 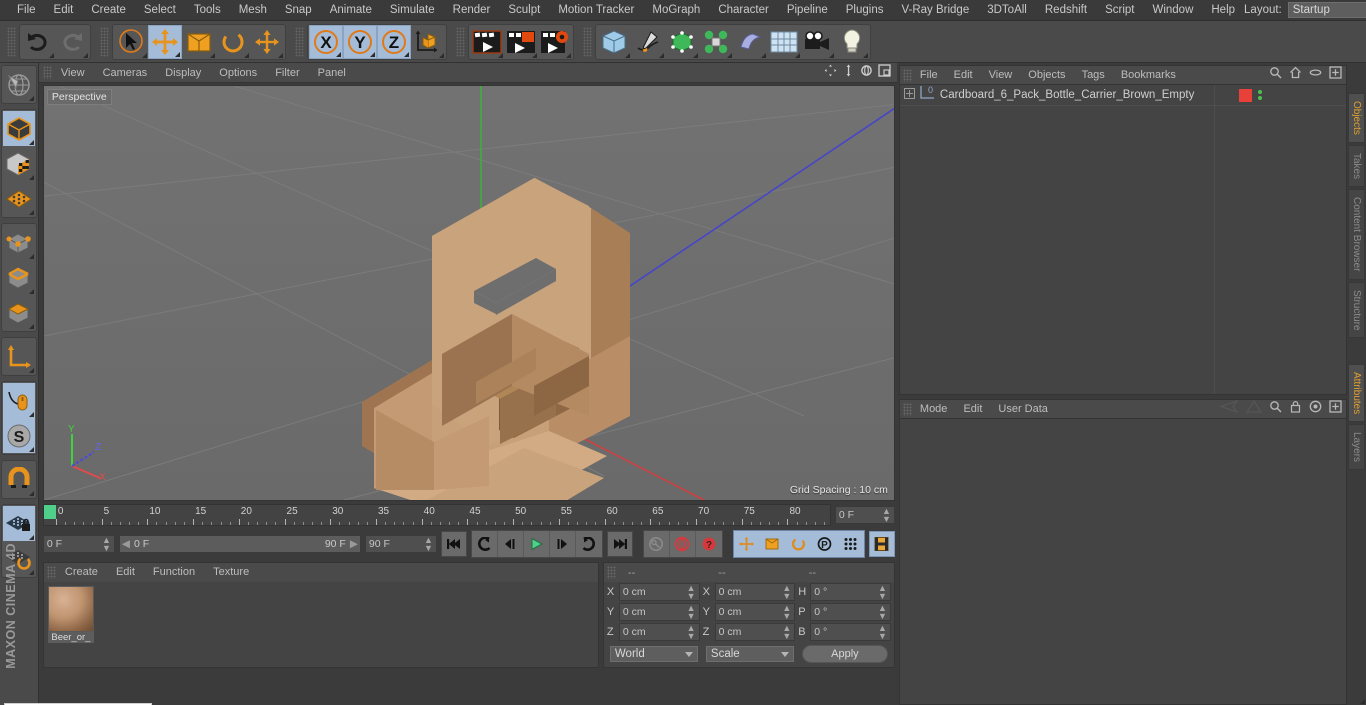 What do you see at coordinates (830, 73) in the screenshot?
I see `pan-icon` at bounding box center [830, 73].